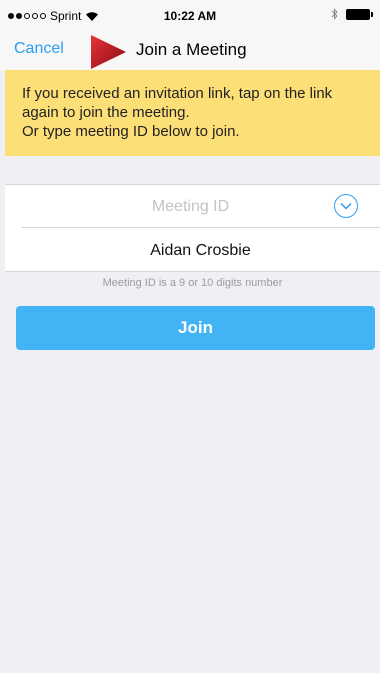 The height and width of the screenshot is (673, 380). What do you see at coordinates (334, 14) in the screenshot?
I see `bluetooth-icon` at bounding box center [334, 14].